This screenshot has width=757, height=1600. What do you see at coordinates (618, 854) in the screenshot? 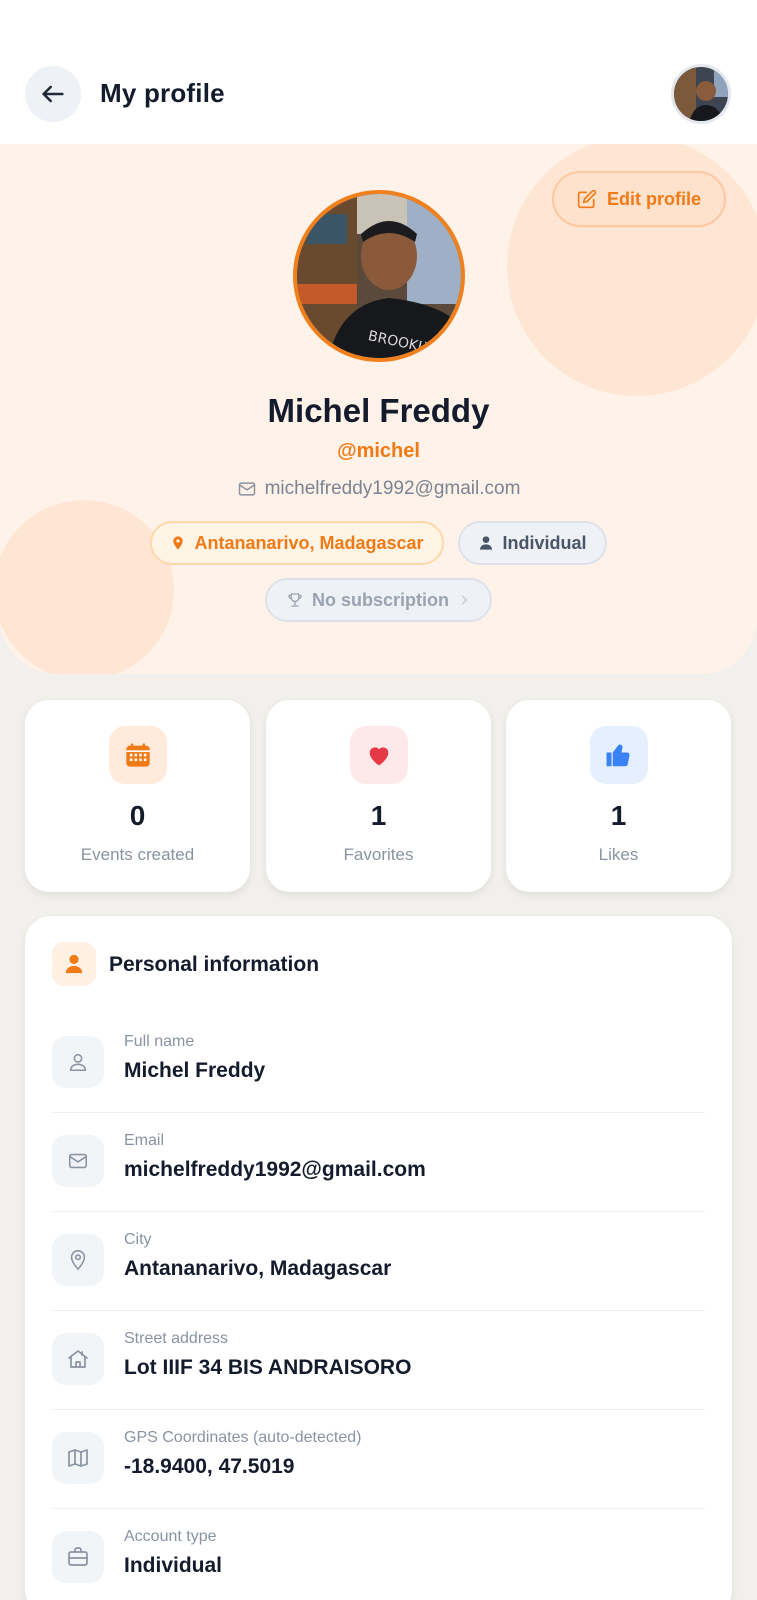
I see `stat-label: Likes` at bounding box center [618, 854].